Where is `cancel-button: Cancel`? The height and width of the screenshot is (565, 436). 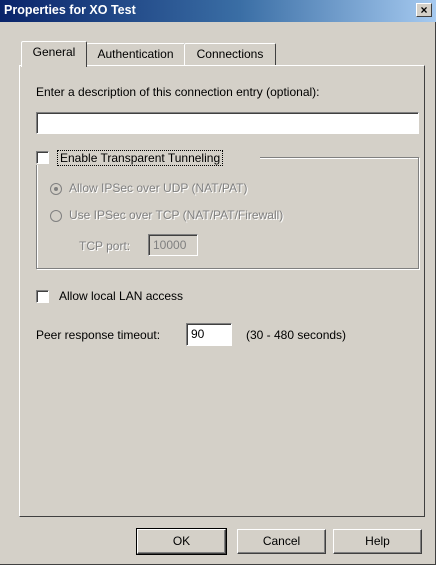
cancel-button: Cancel is located at coordinates (281, 541).